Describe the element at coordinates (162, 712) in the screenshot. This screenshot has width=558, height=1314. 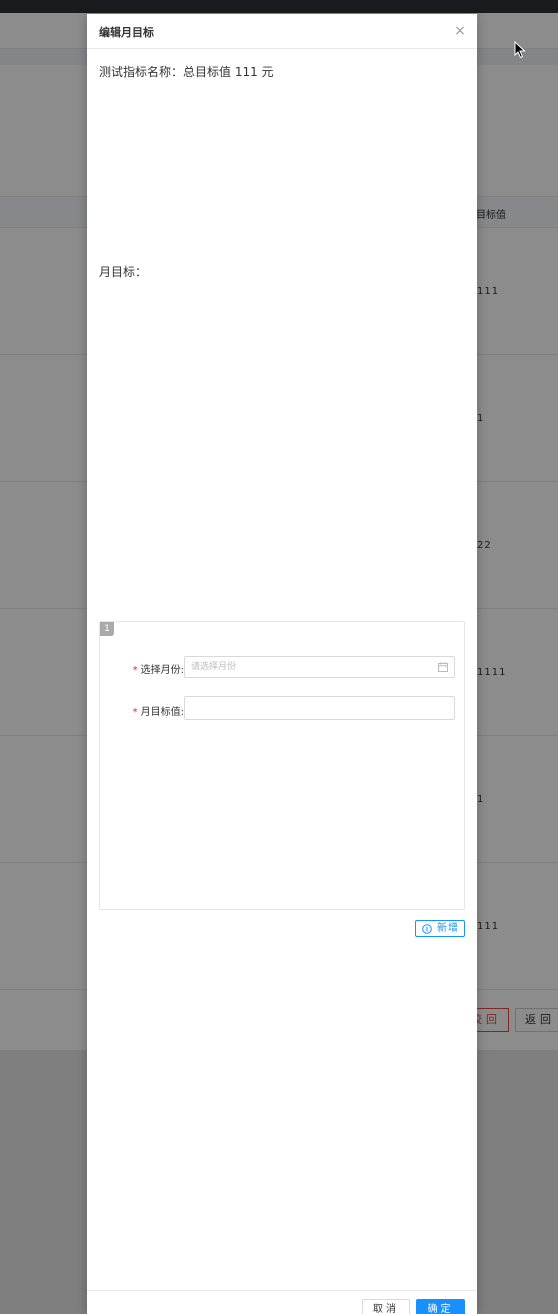
I see `month-value-label-text: 月目标值:` at that location.